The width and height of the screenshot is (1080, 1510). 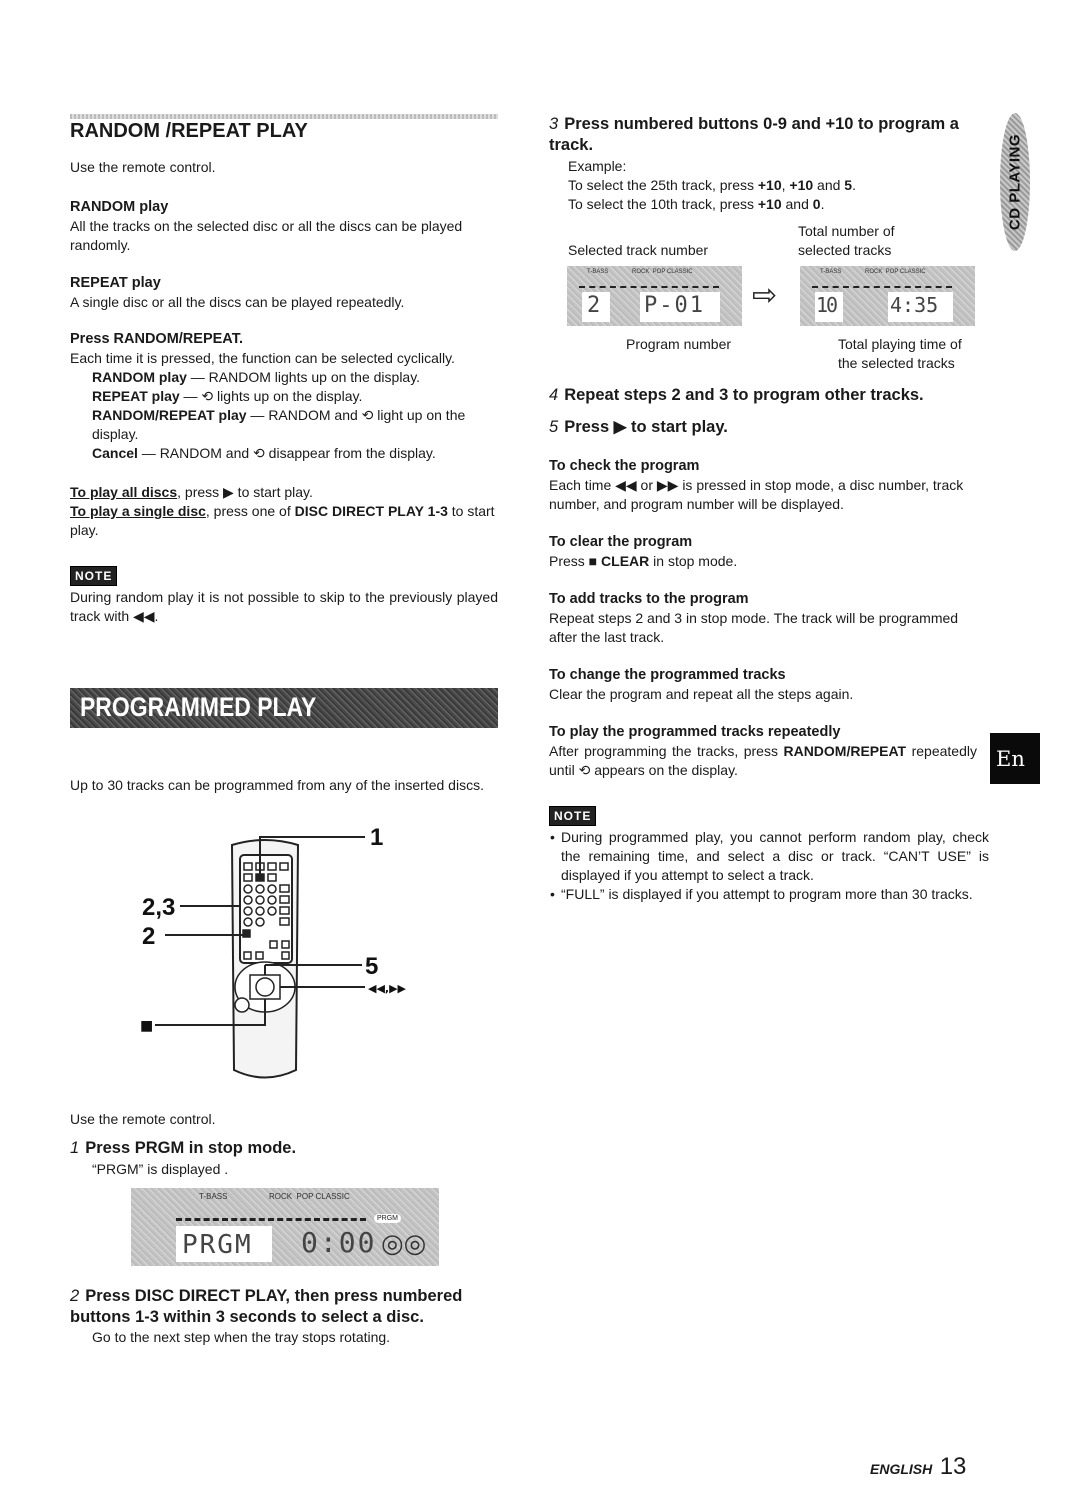 I want to click on programmed-play-banner: PROGRAMMED PLAY, so click(x=284, y=708).